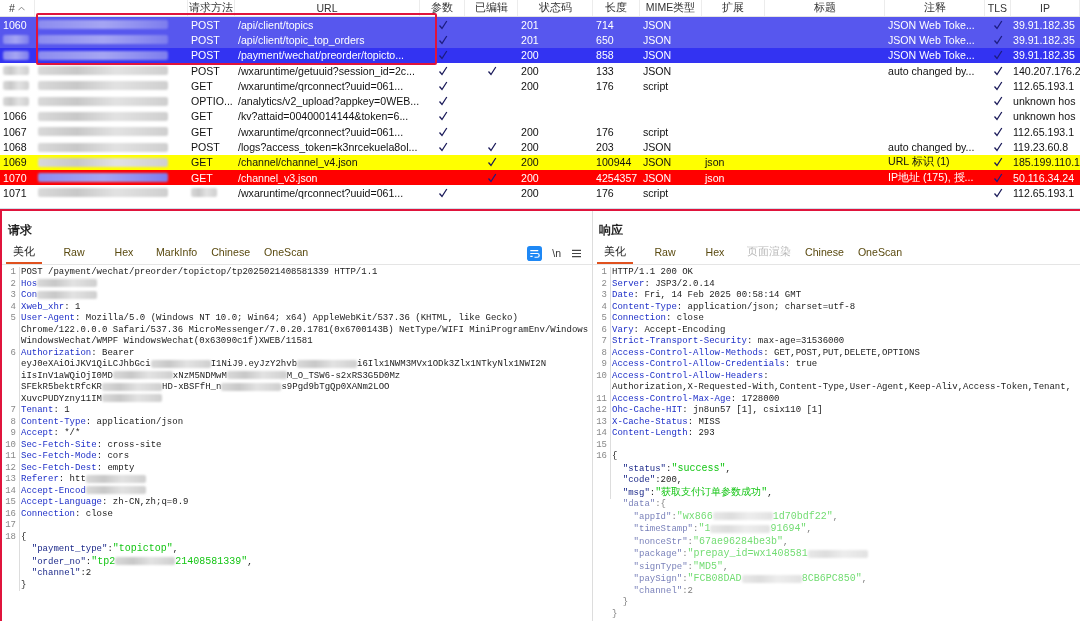 This screenshot has height=621, width=1080. What do you see at coordinates (113, 352) in the screenshot?
I see `code-text: : Bearer` at bounding box center [113, 352].